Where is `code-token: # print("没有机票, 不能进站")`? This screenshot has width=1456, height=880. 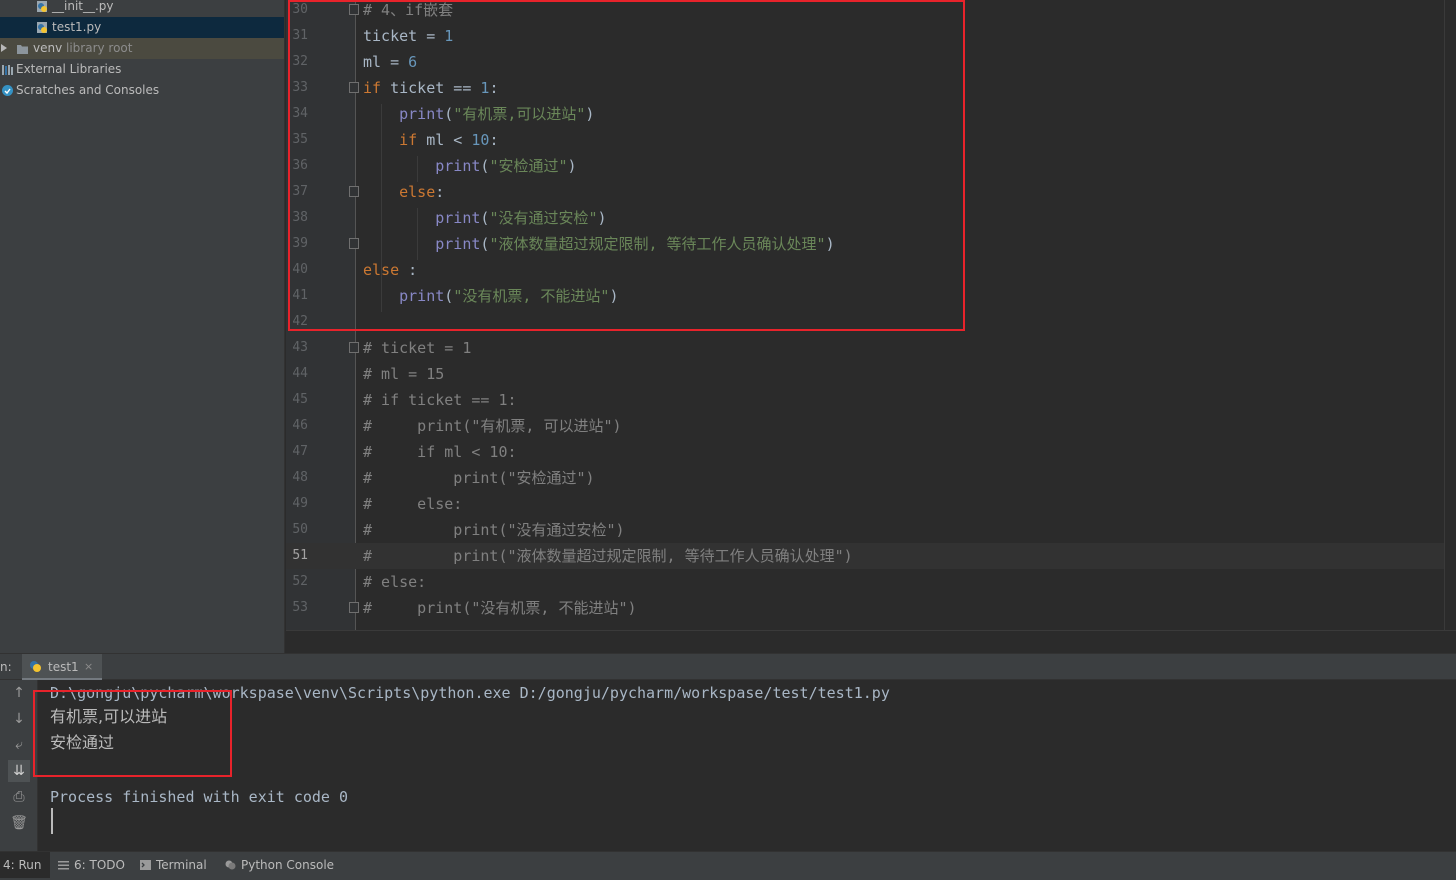
code-token: # print("没有机票, 不能进站") is located at coordinates (500, 608).